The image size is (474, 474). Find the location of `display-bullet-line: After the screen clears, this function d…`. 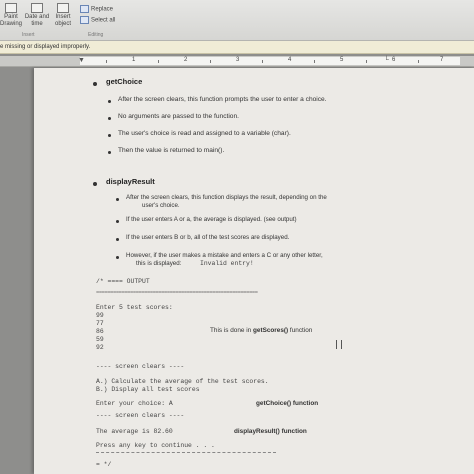

display-bullet-line: After the screen clears, this function d… is located at coordinates (226, 197).